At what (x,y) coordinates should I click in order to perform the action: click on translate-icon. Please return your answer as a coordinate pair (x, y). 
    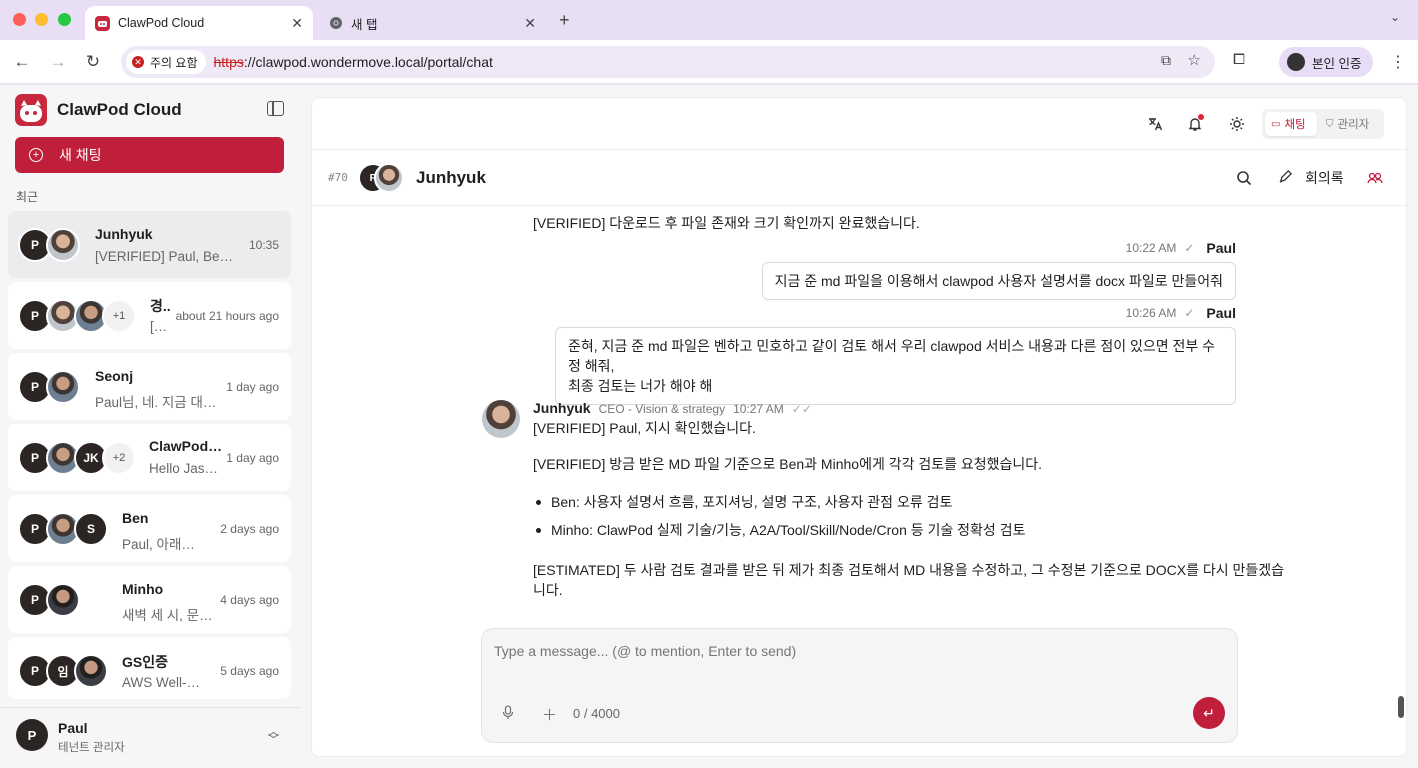
    Looking at the image, I should click on (1155, 124).